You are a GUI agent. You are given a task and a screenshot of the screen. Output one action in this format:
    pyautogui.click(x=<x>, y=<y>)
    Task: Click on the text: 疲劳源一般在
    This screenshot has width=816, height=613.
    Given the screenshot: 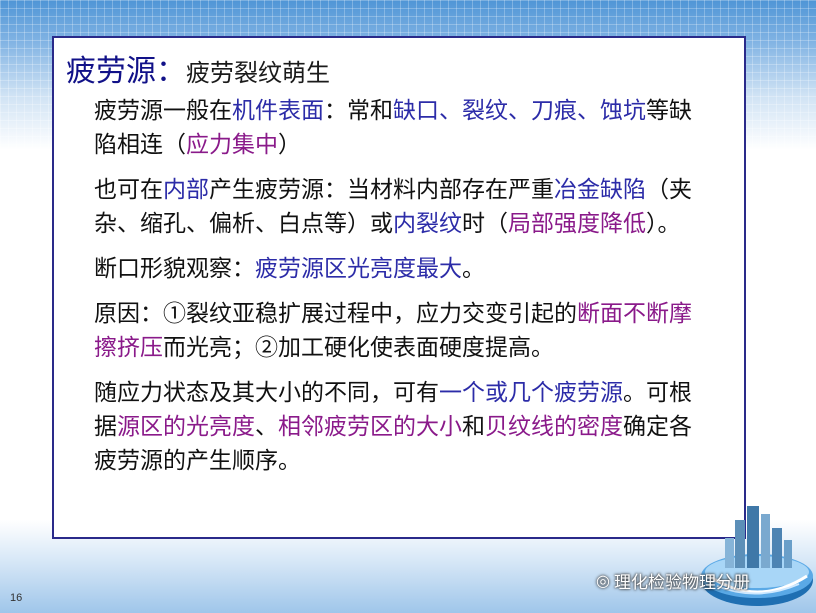 What is the action you would take?
    pyautogui.click(x=163, y=111)
    